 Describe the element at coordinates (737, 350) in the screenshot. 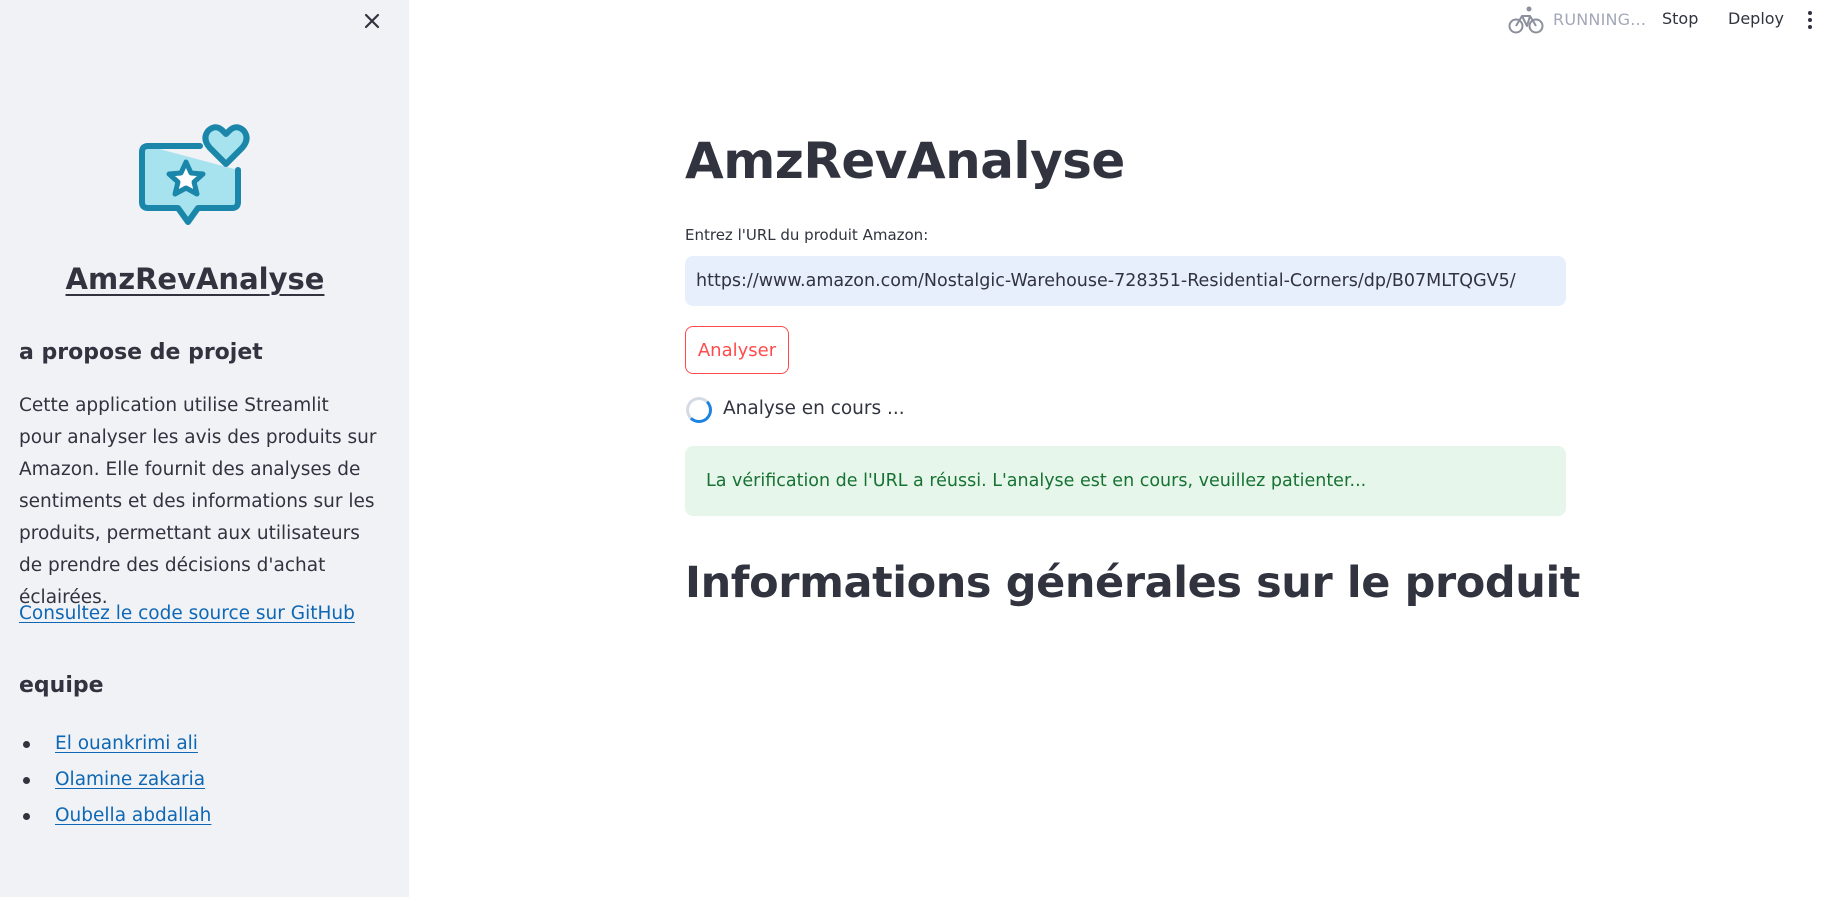

I see `analyse-button: Analyser` at that location.